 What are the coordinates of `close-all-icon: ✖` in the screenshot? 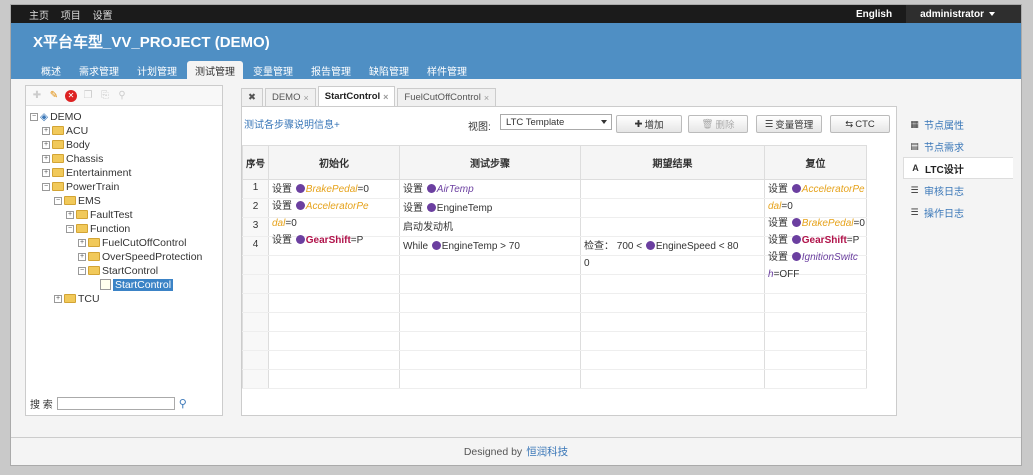 It's located at (252, 97).